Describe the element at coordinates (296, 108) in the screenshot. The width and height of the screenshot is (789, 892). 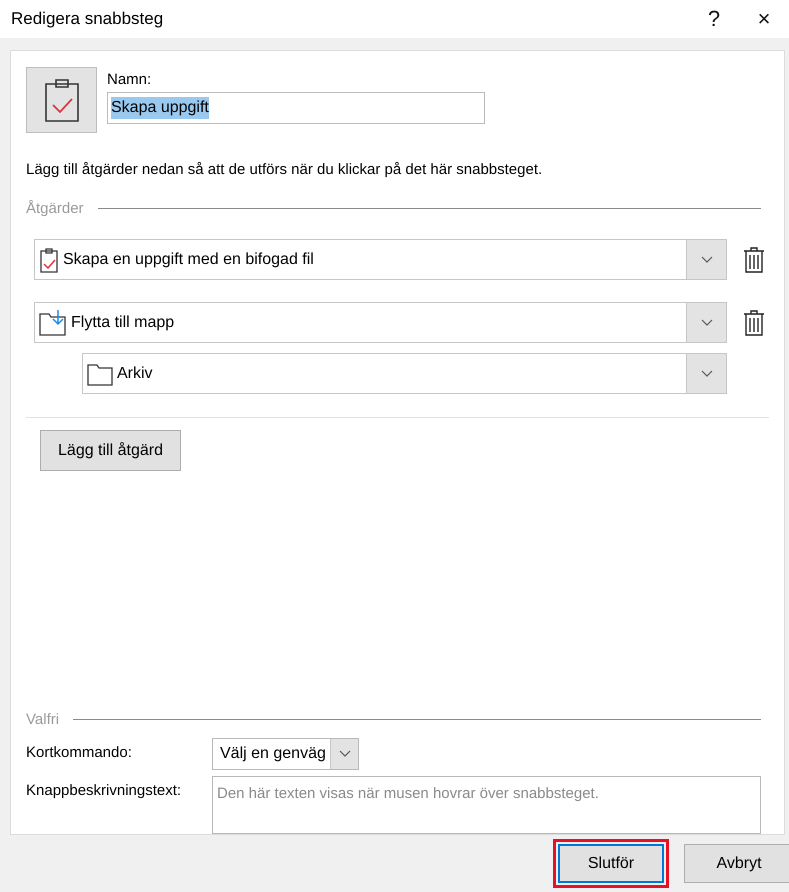
I see `name-field: Skapa uppgift` at that location.